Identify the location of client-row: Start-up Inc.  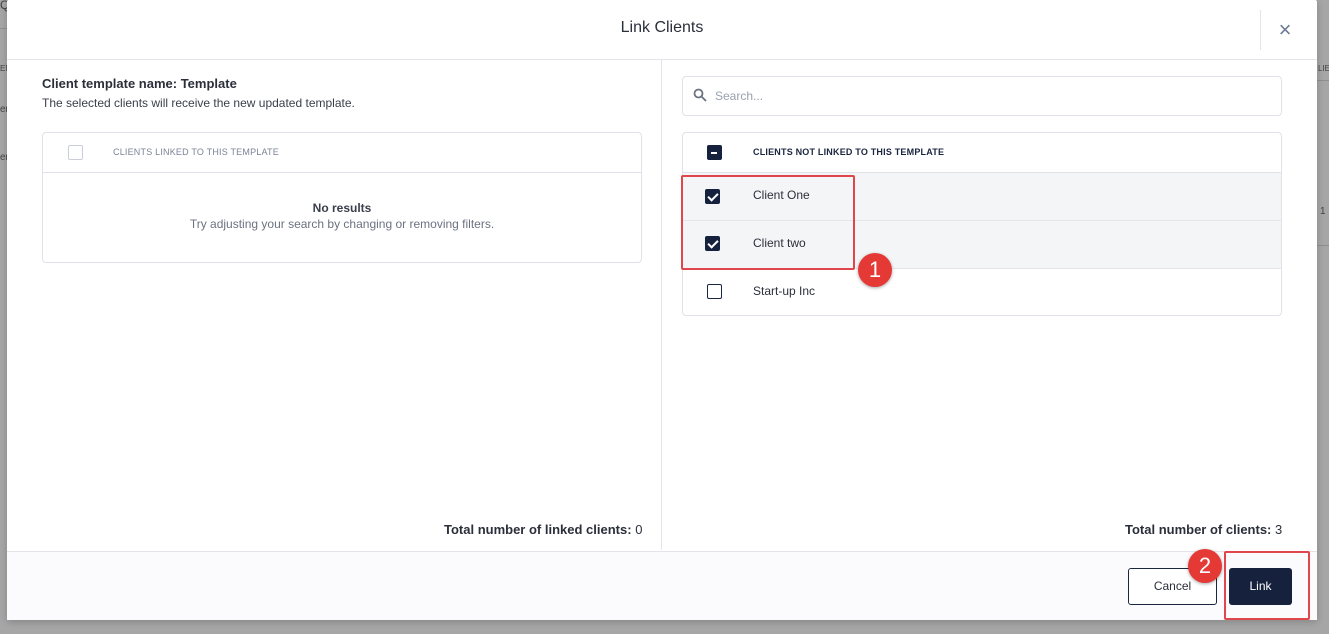
(982, 292).